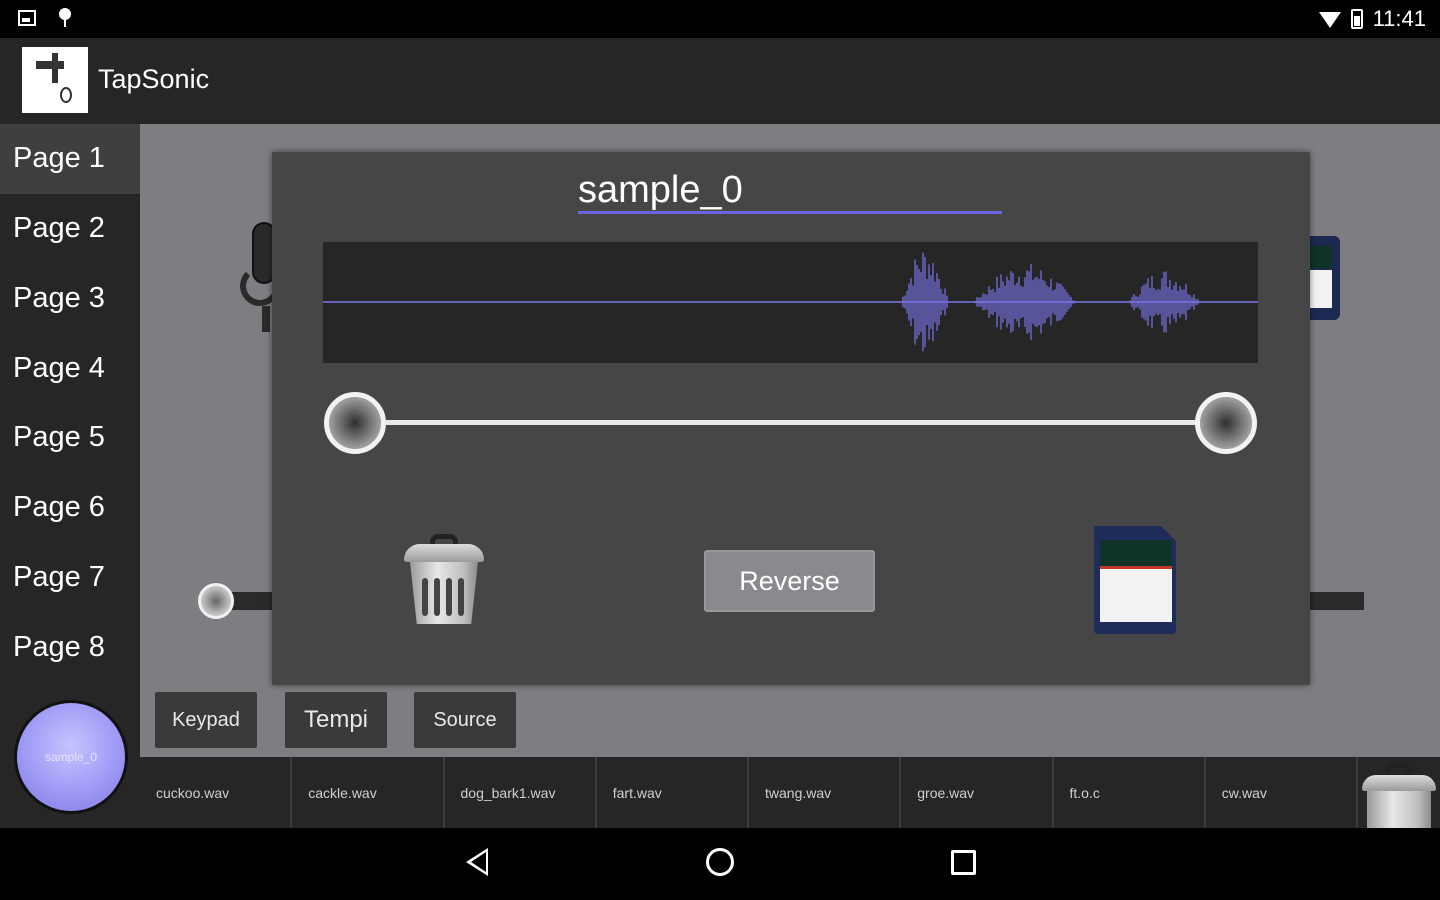  What do you see at coordinates (206, 720) in the screenshot?
I see `keypad-button: Keypad` at bounding box center [206, 720].